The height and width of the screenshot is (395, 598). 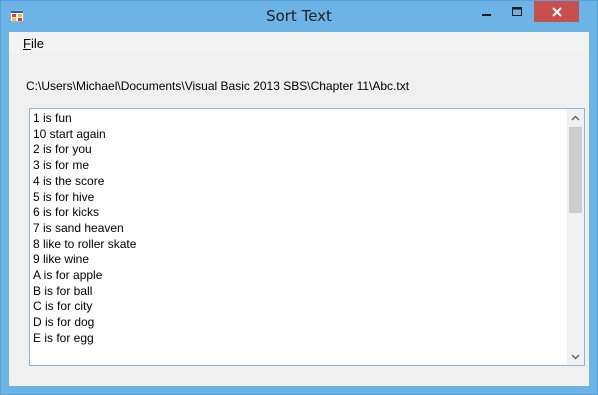 I want to click on title-bar: Sort Text, so click(x=299, y=16).